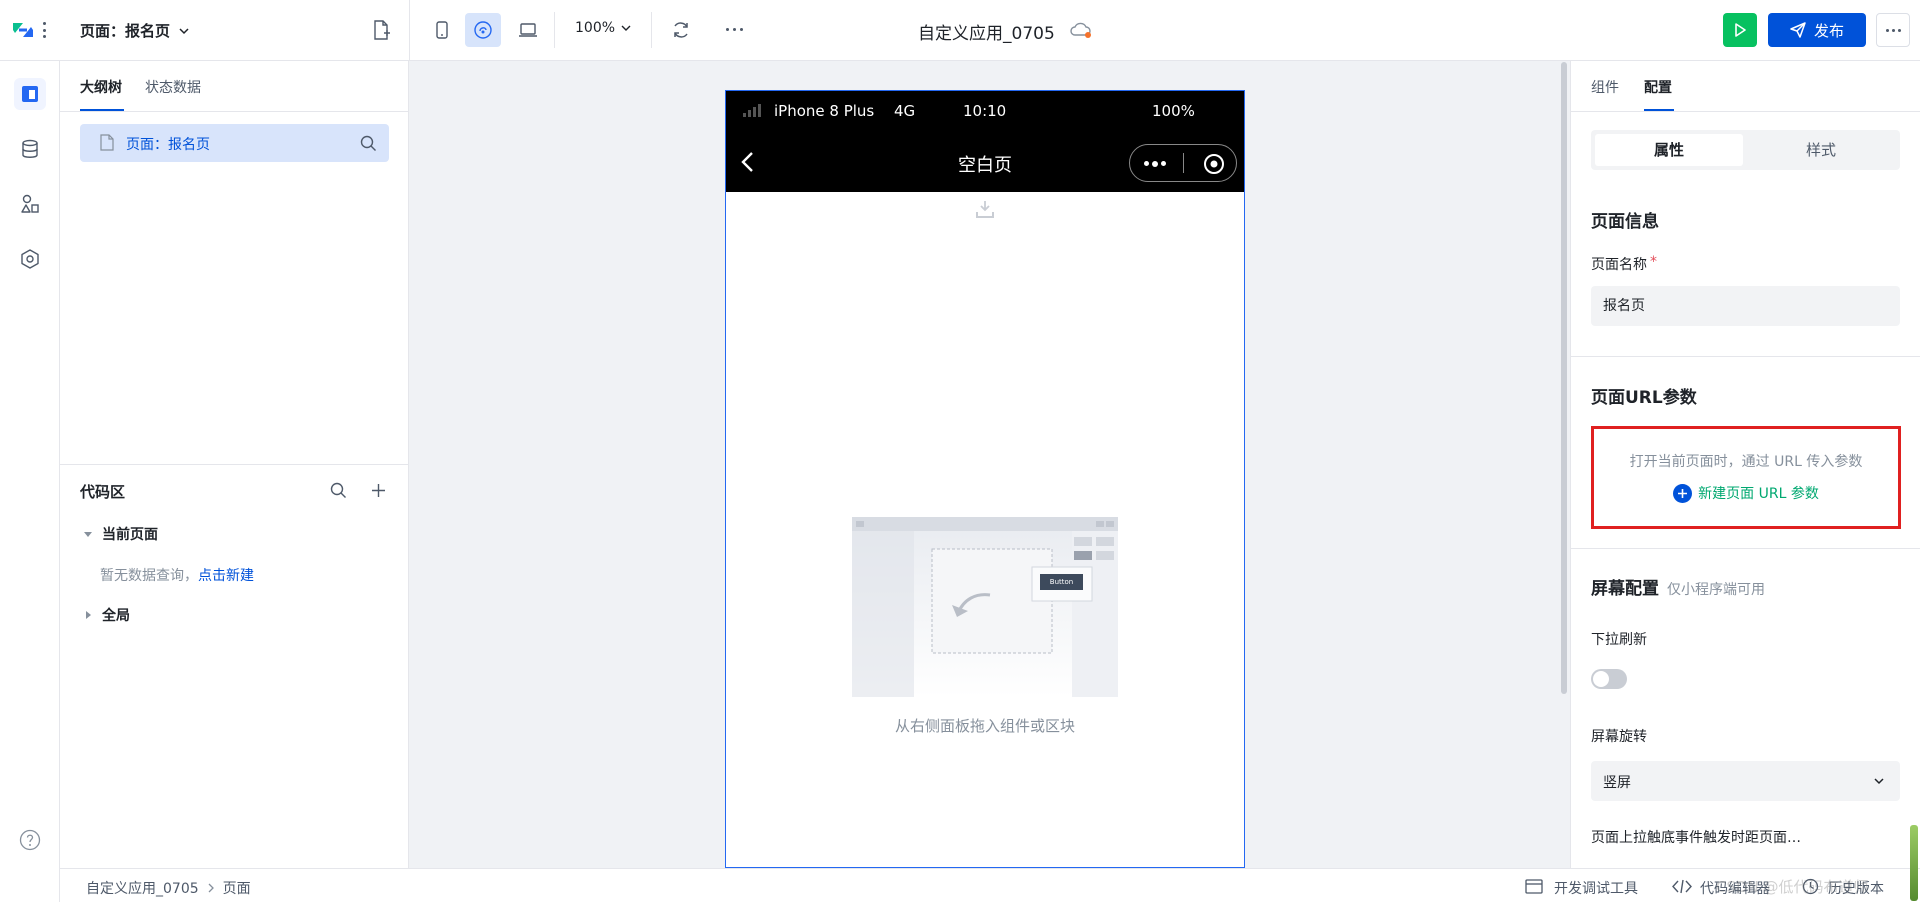 This screenshot has height=902, width=1920. What do you see at coordinates (1619, 640) in the screenshot?
I see `pull-refresh-label: 下拉刷新` at bounding box center [1619, 640].